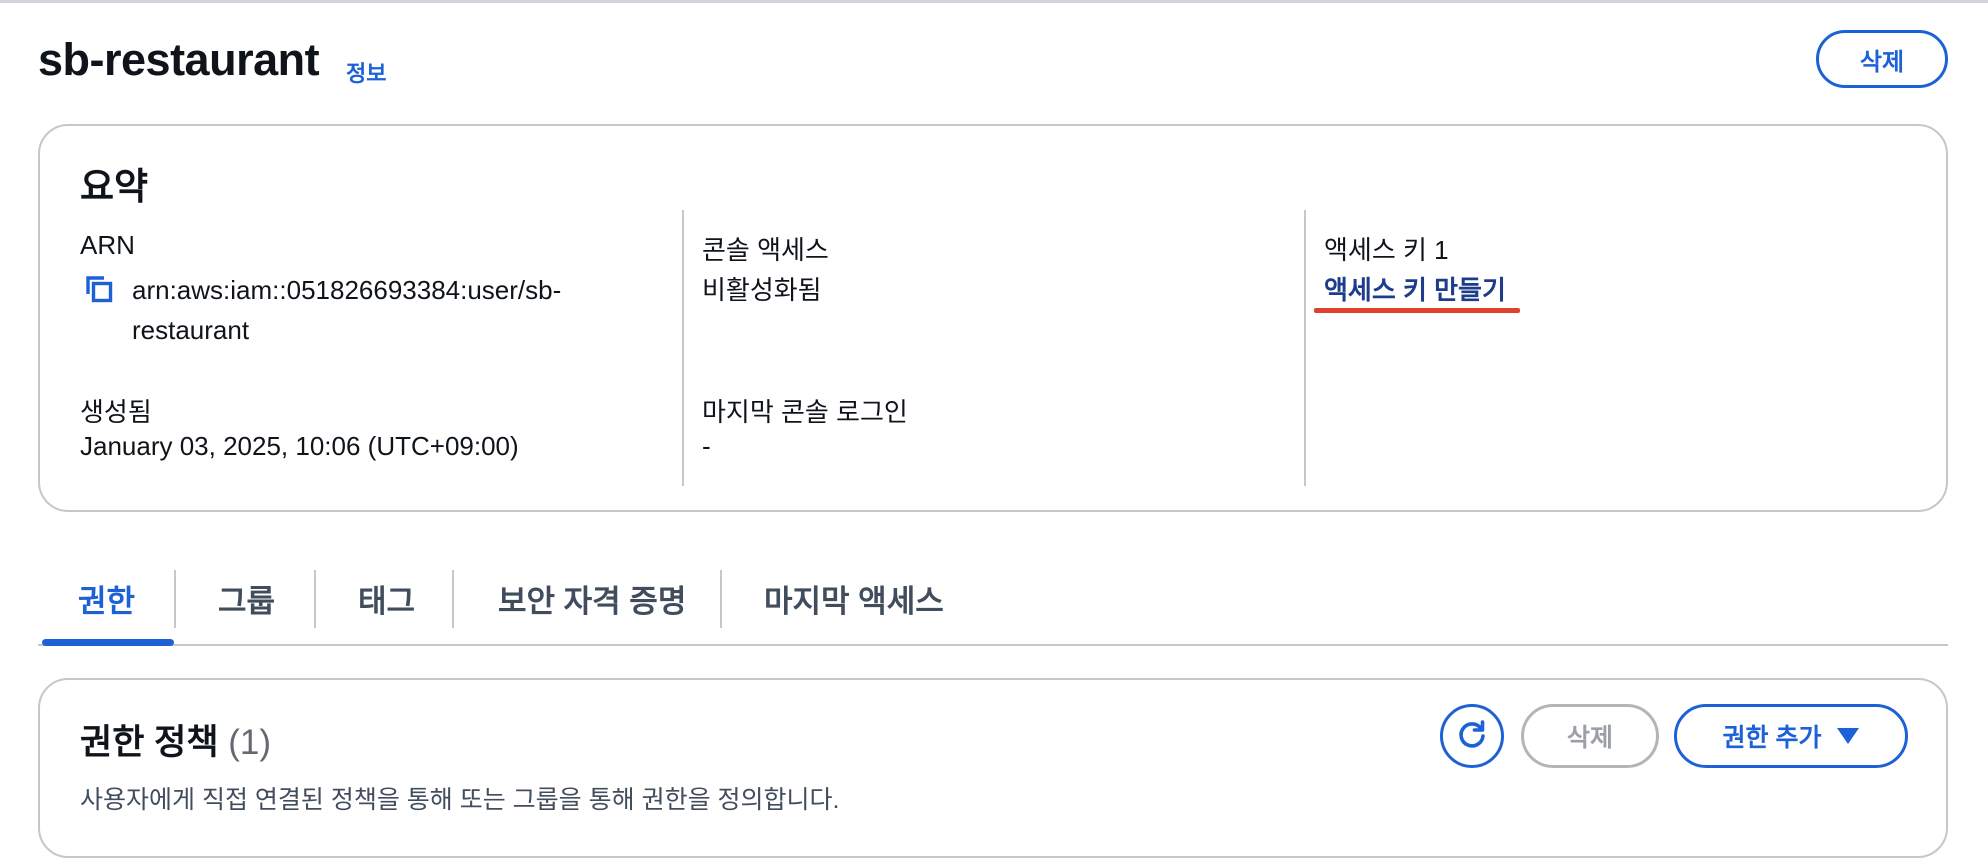  I want to click on create-access-key-link: 액세스 키 만들기, so click(1415, 288).